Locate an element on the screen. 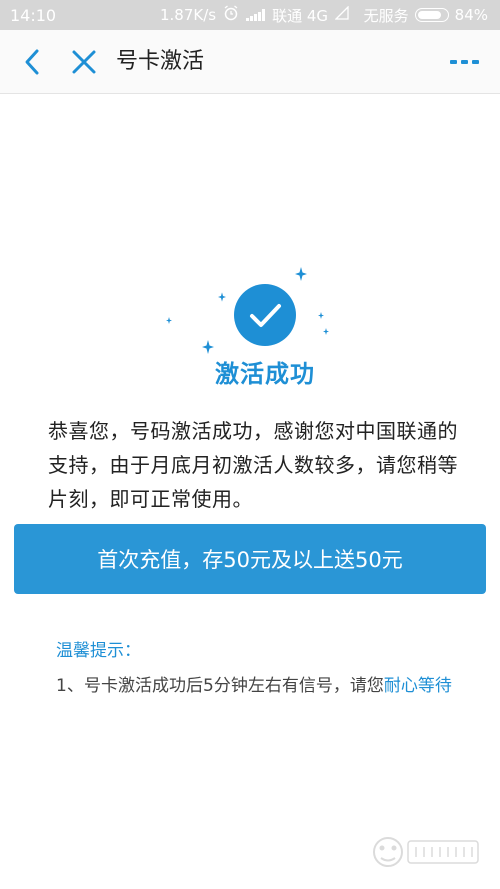 This screenshot has width=500, height=889. status-bar: 14:10 1.87K/s 联通 4G 无服务 84% is located at coordinates (250, 15).